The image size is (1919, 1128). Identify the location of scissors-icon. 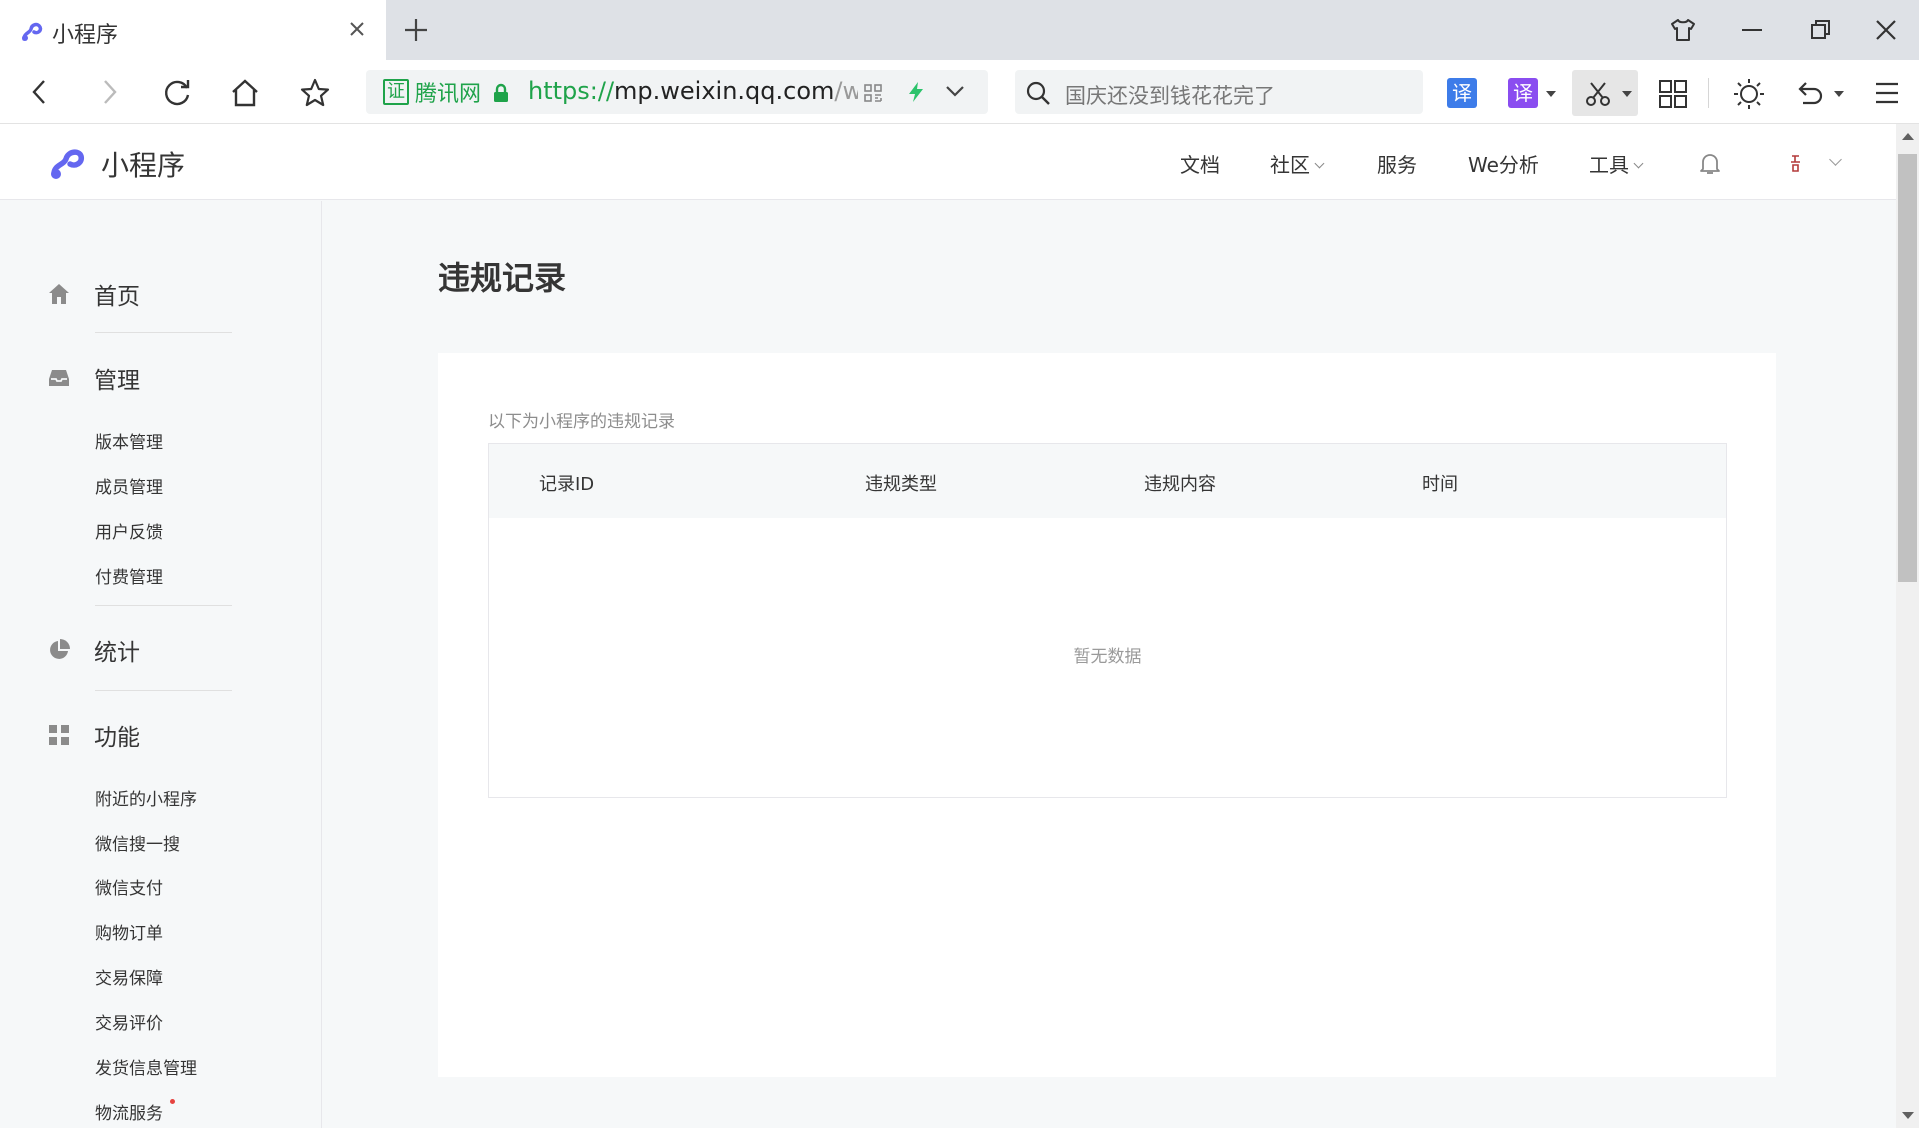
(1598, 94).